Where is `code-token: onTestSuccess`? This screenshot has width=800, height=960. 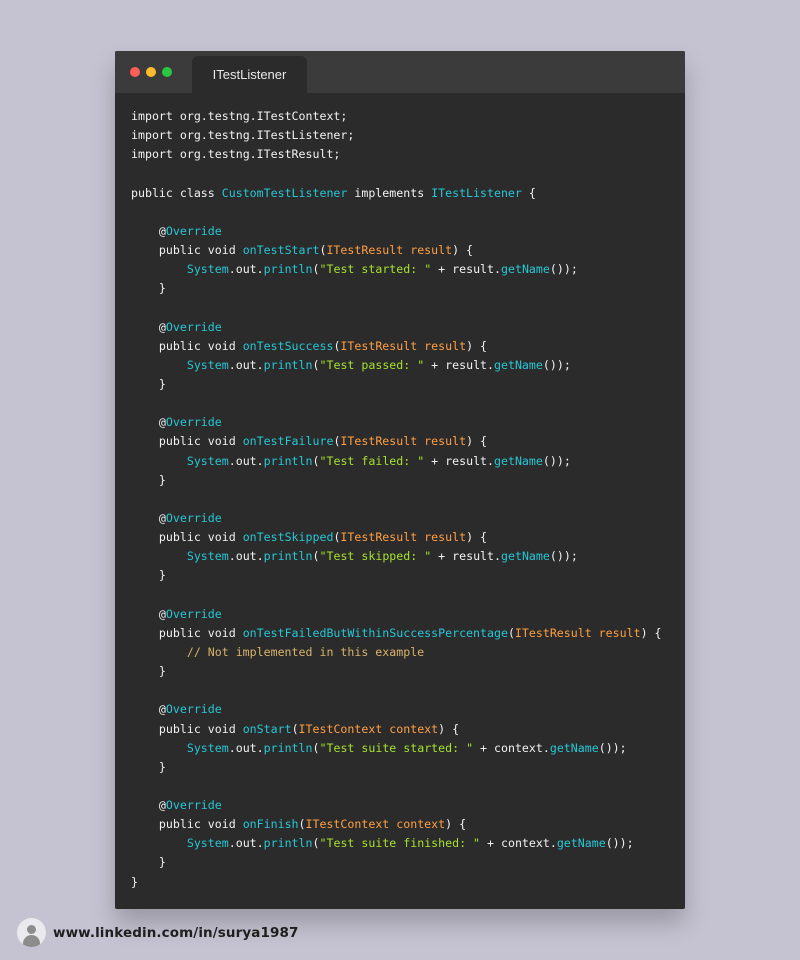 code-token: onTestSuccess is located at coordinates (288, 345).